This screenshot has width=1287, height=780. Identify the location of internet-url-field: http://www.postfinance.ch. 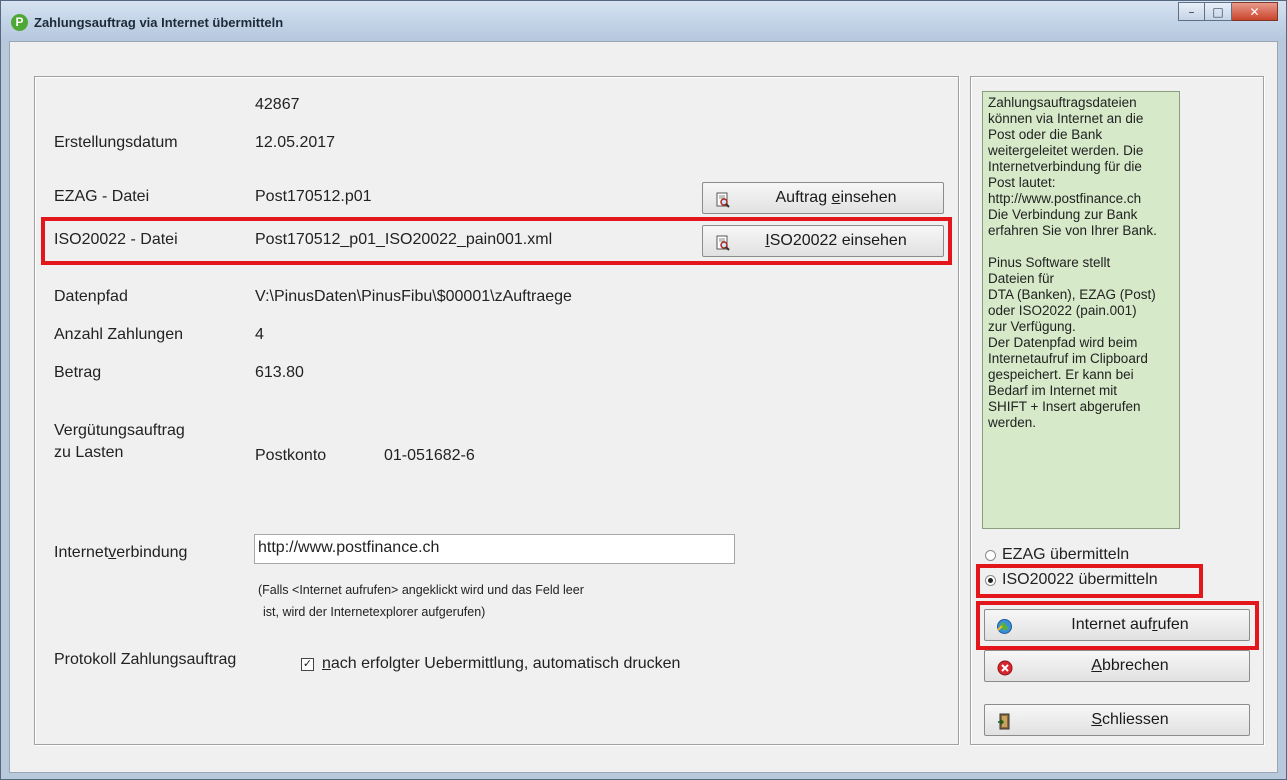
(494, 549).